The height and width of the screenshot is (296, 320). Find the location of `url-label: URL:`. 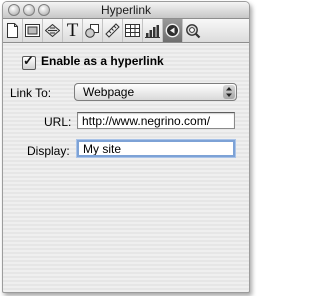

url-label: URL: is located at coordinates (58, 122).